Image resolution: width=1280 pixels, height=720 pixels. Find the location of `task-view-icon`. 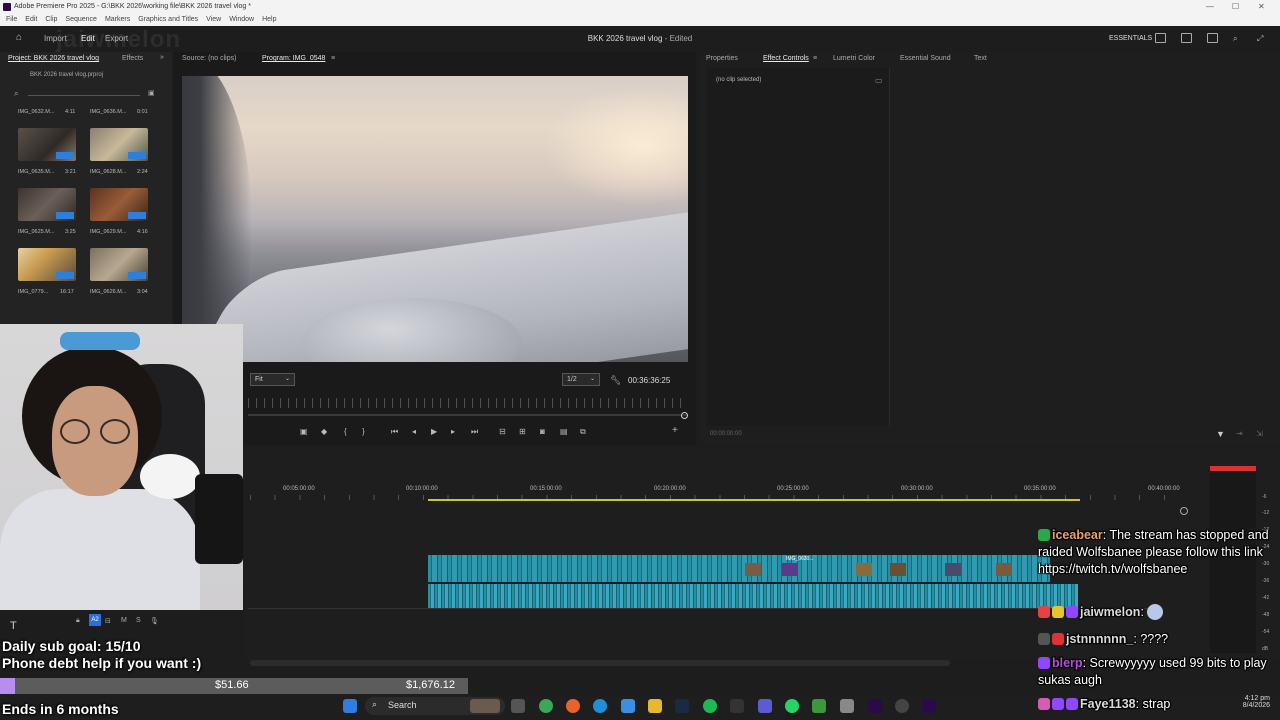

task-view-icon is located at coordinates (518, 706).